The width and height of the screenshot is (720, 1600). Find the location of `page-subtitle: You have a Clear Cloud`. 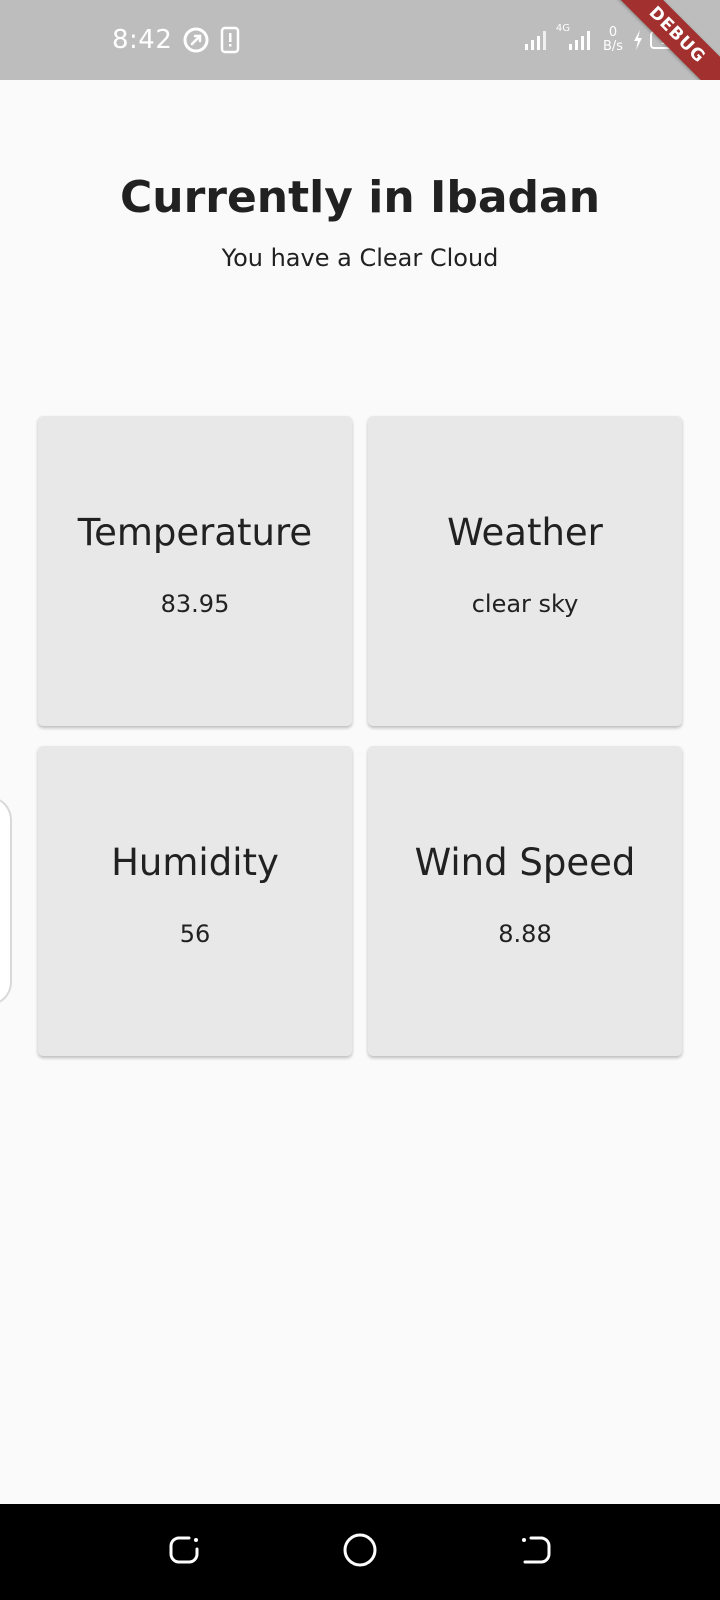

page-subtitle: You have a Clear Cloud is located at coordinates (360, 258).